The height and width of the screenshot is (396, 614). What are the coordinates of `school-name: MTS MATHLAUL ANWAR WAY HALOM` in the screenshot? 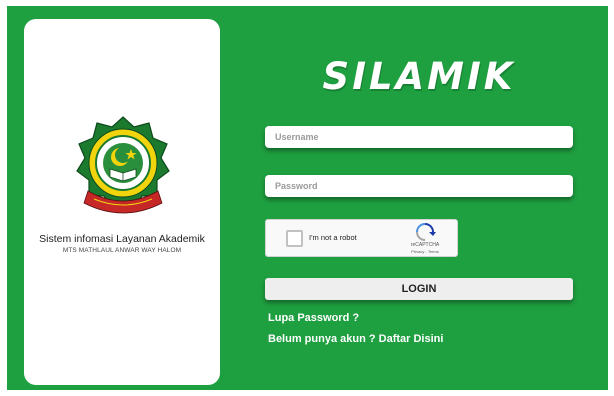 It's located at (122, 250).